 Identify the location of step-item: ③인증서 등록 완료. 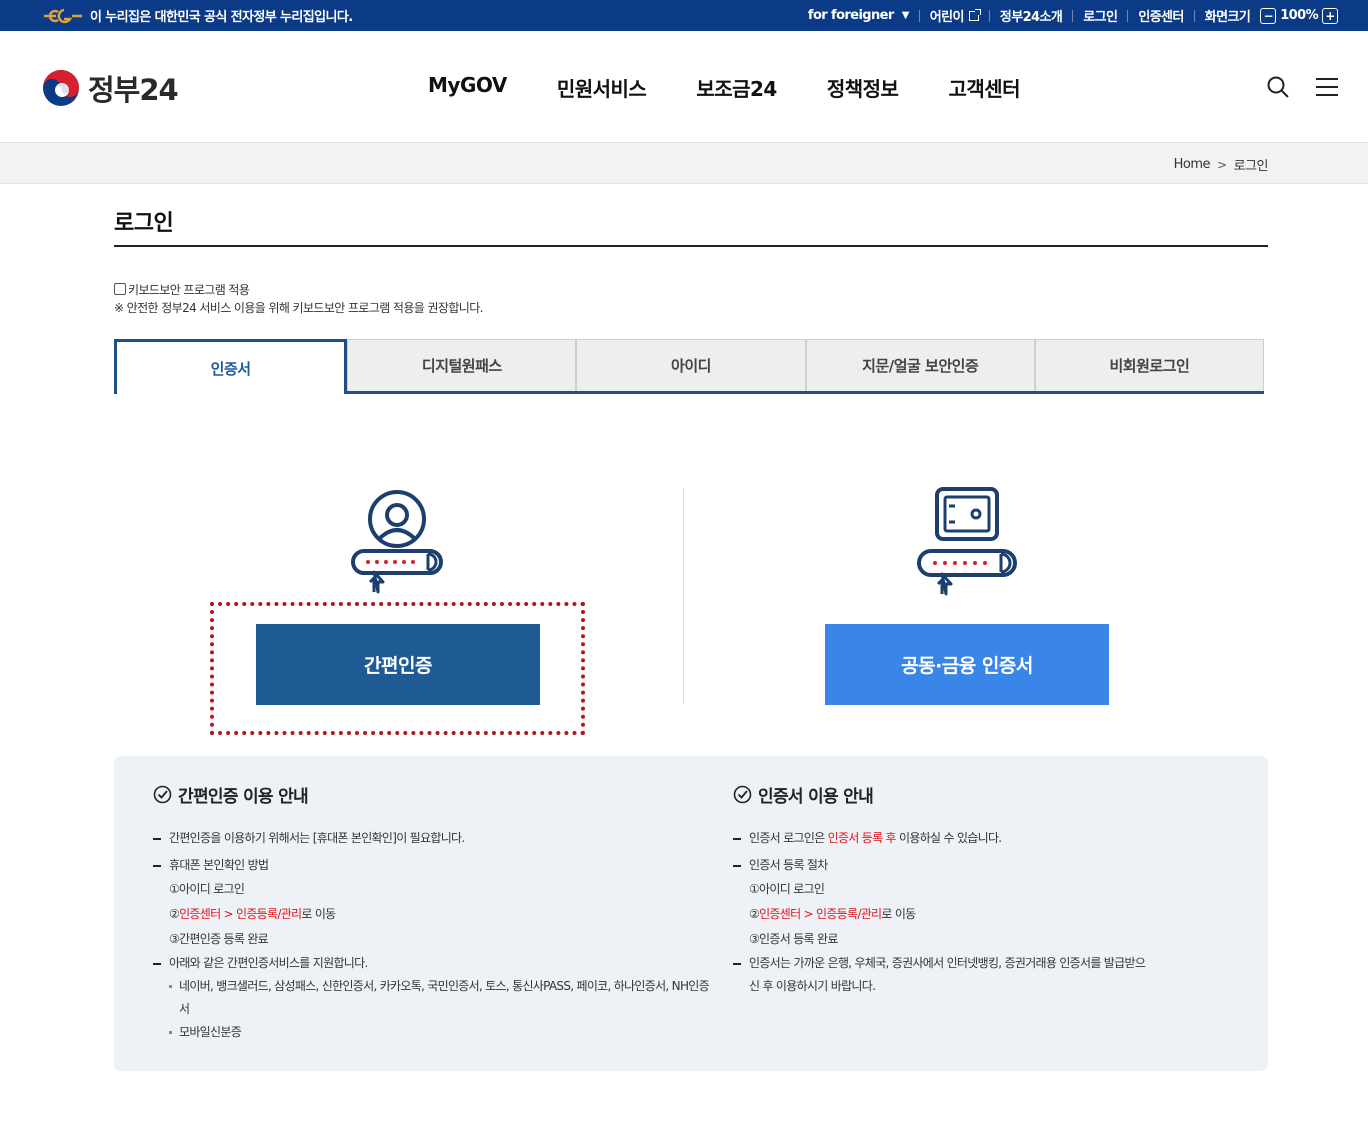
(793, 939).